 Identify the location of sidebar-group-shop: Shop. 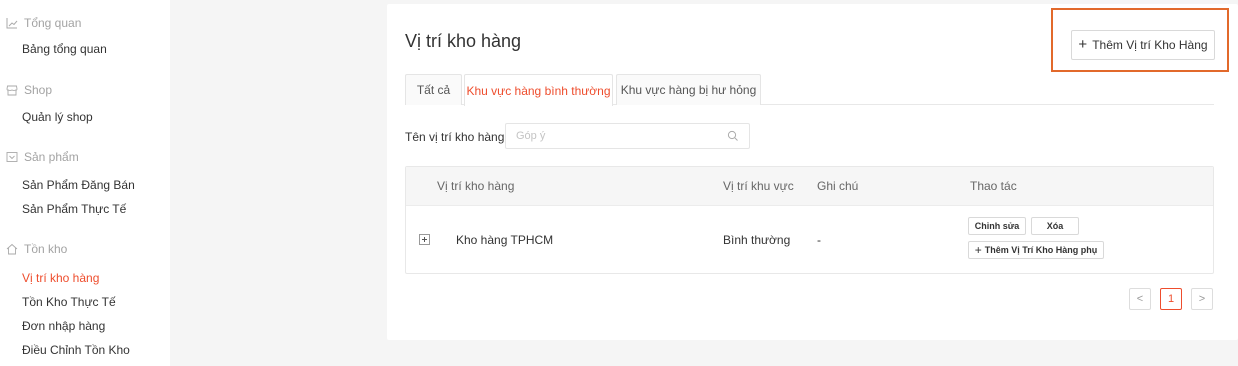
(29, 90).